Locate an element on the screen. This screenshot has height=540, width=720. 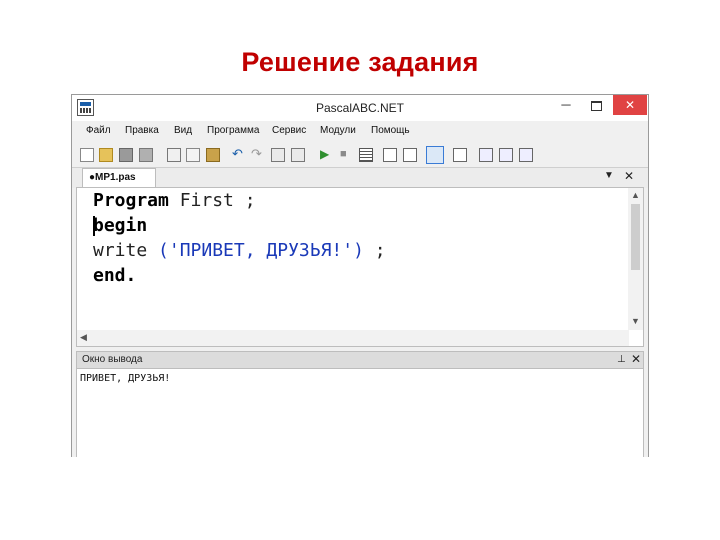
keyword: end. is located at coordinates (115, 275).